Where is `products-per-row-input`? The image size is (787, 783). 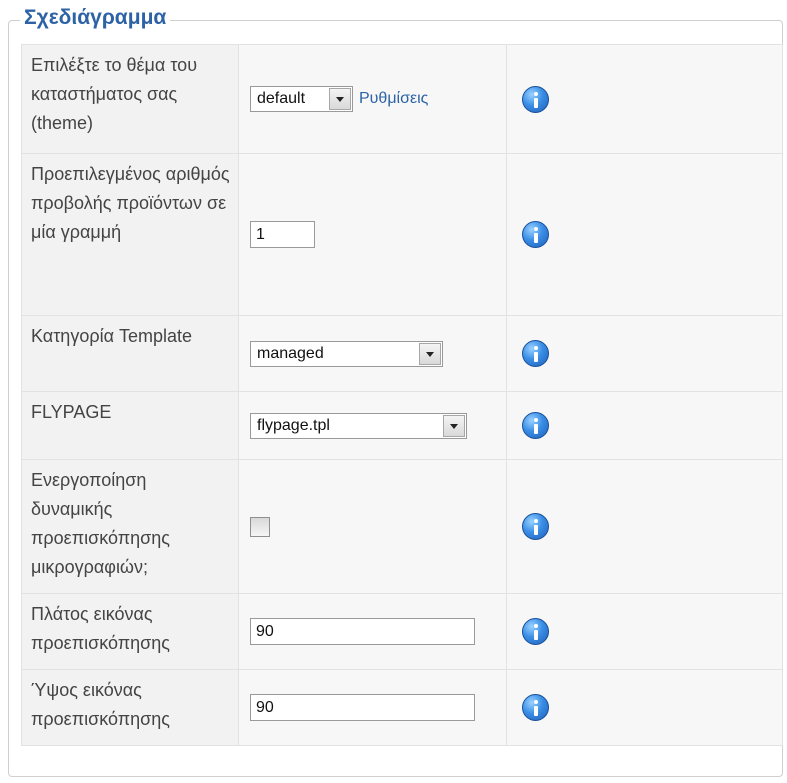 products-per-row-input is located at coordinates (282, 234).